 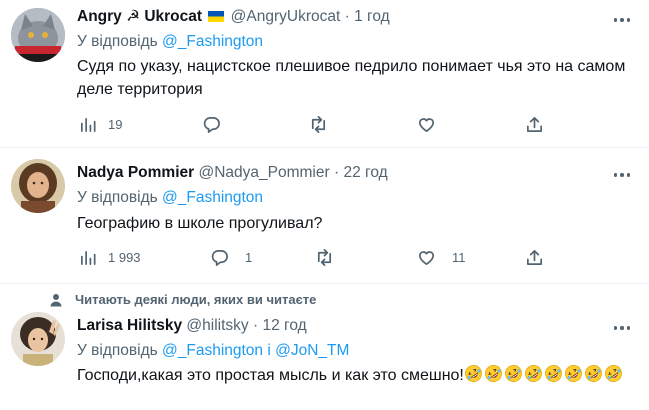 What do you see at coordinates (441, 257) in the screenshot?
I see `like-button: 11` at bounding box center [441, 257].